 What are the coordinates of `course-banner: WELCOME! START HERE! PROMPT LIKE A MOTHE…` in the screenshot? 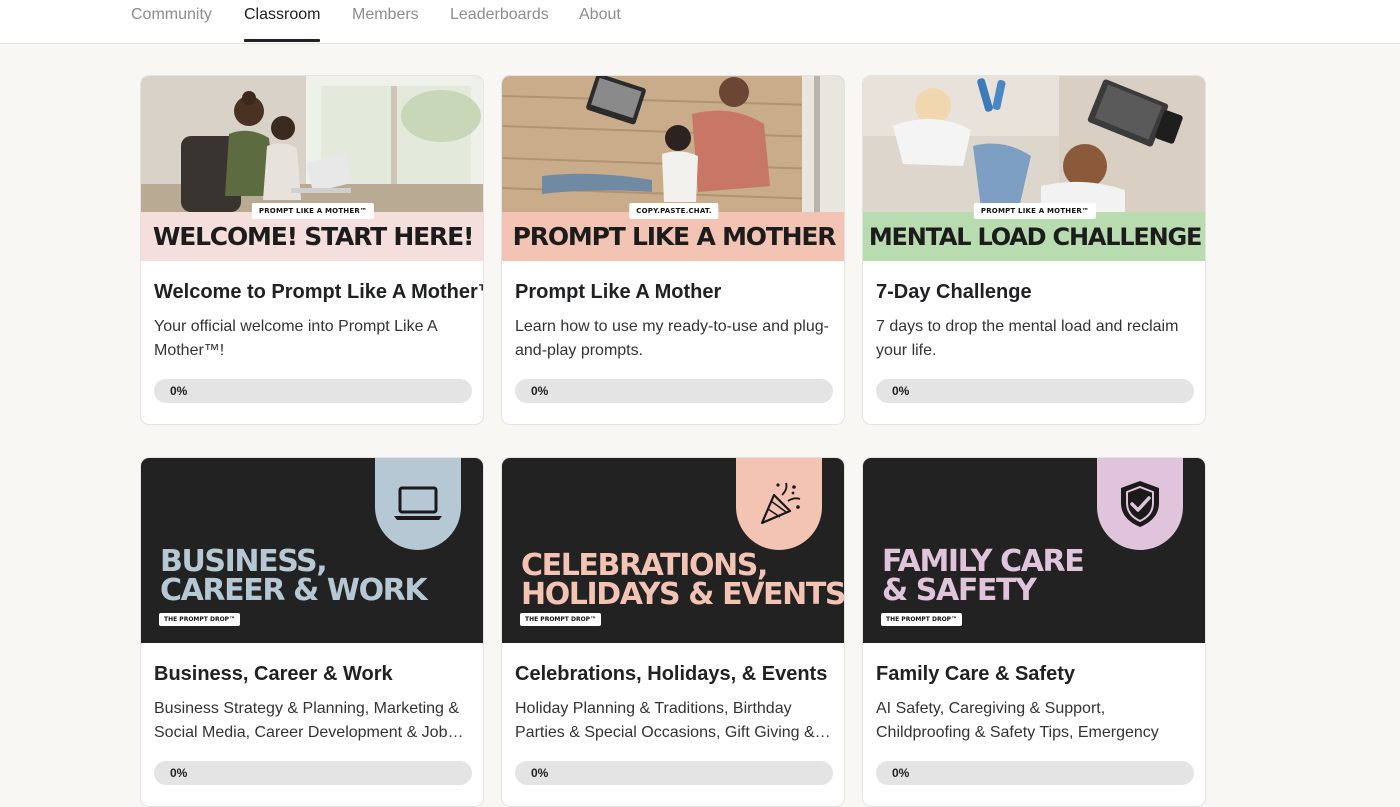 It's located at (312, 168).